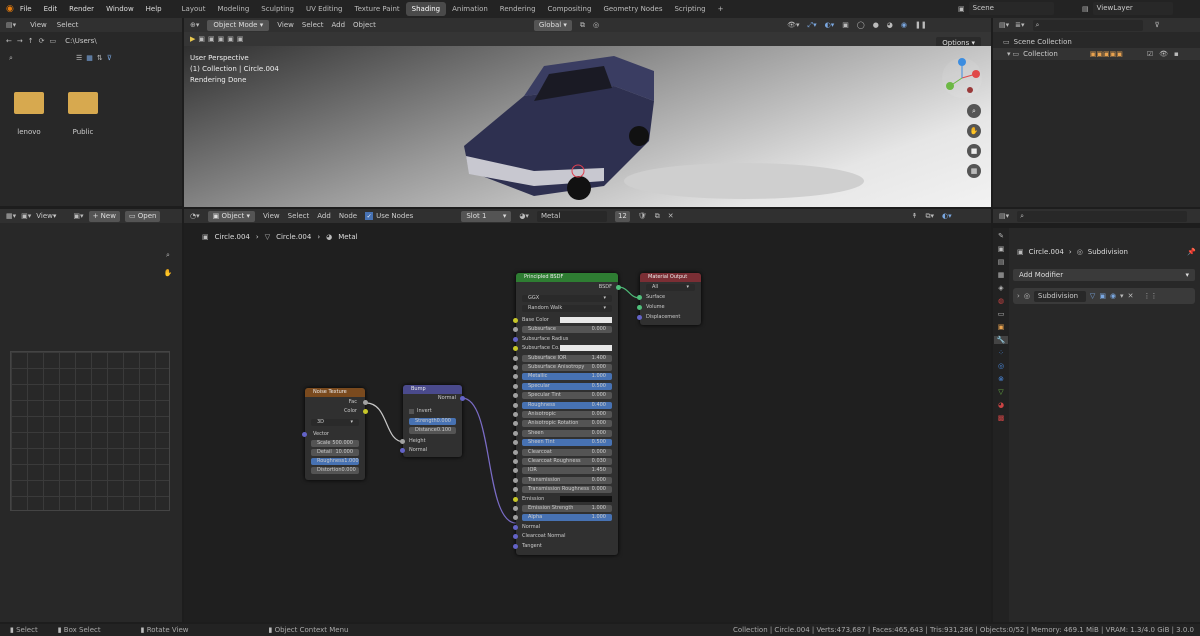 This screenshot has height=636, width=1200. I want to click on menu-edit: Edit, so click(51, 9).